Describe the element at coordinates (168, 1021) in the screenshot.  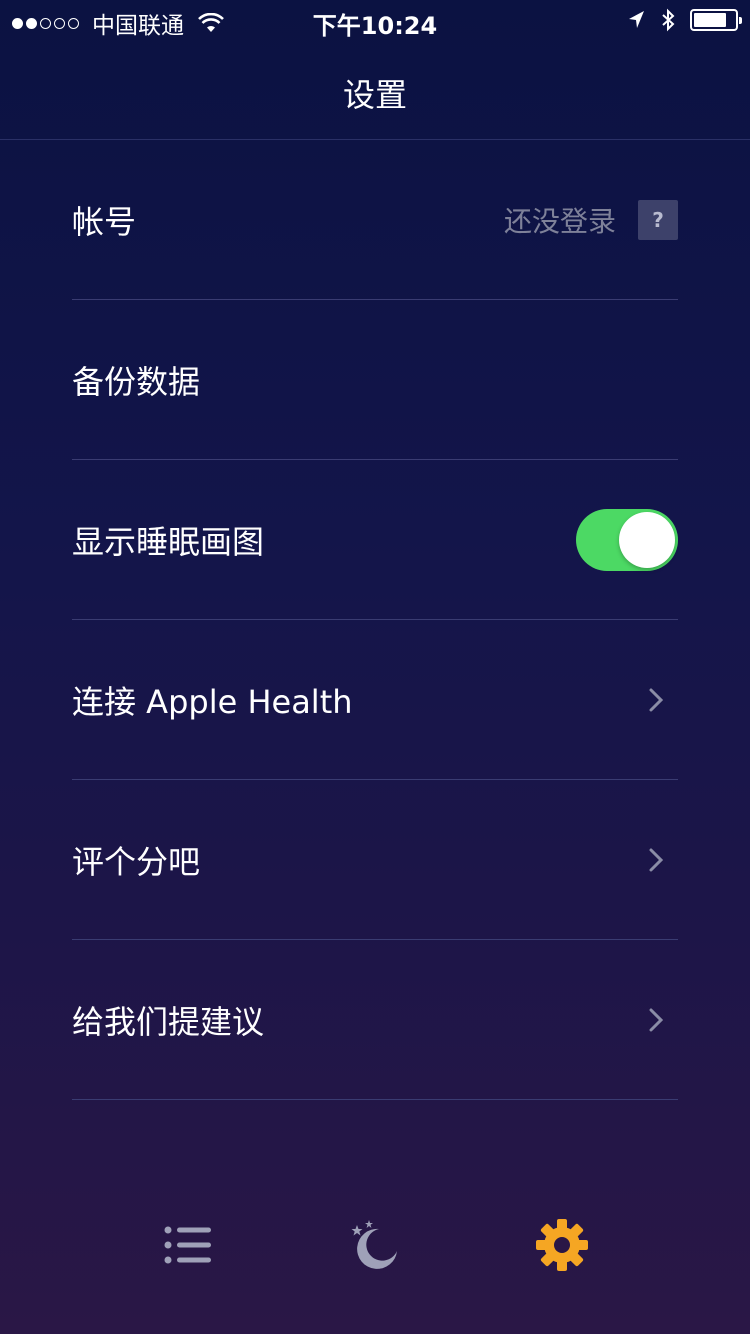
I see `feedback-label: 给我们提建议` at that location.